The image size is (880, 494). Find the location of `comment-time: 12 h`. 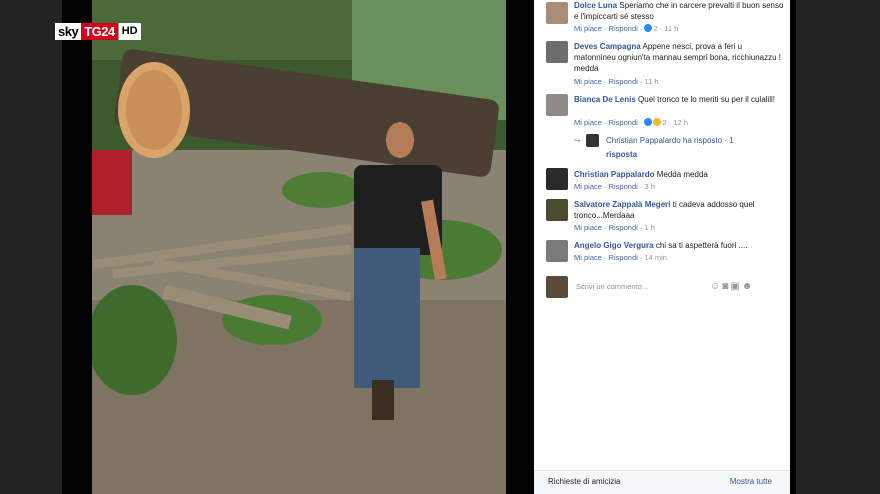

comment-time: 12 h is located at coordinates (680, 122).